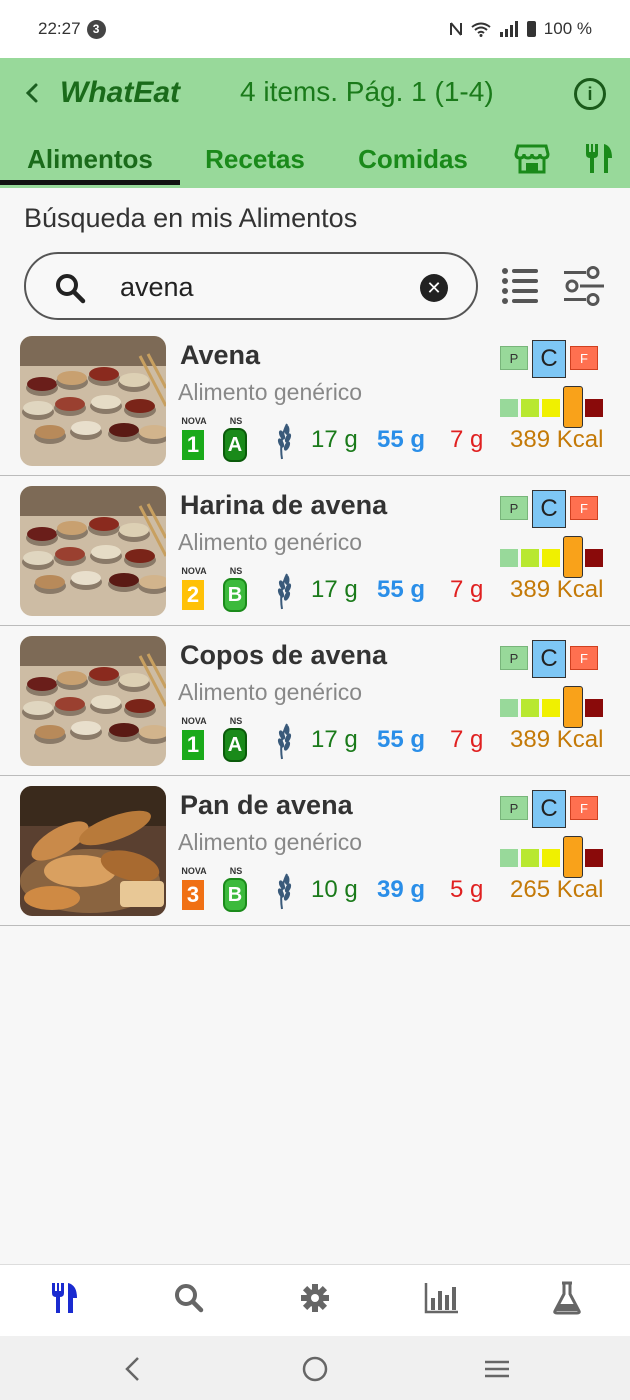 The image size is (630, 1400). I want to click on nova-badge: NOVA 3, so click(194, 890).